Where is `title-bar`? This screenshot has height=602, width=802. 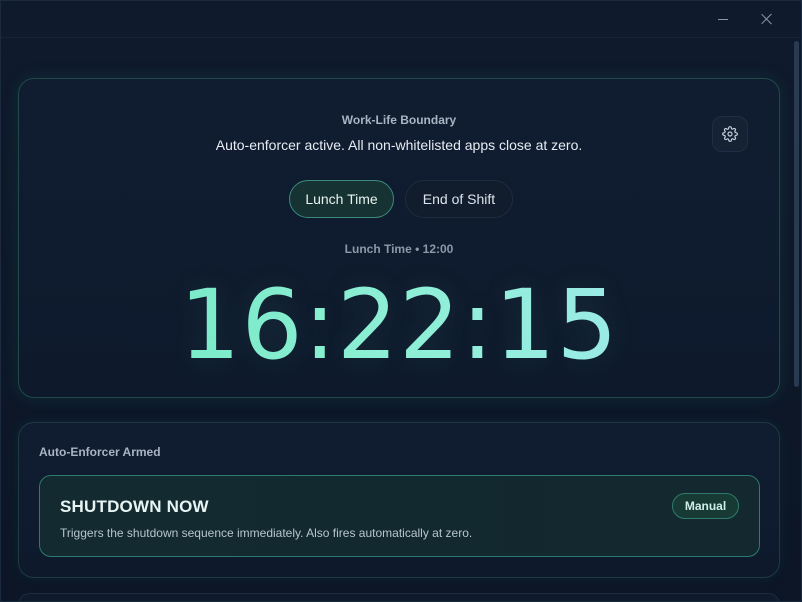
title-bar is located at coordinates (401, 19).